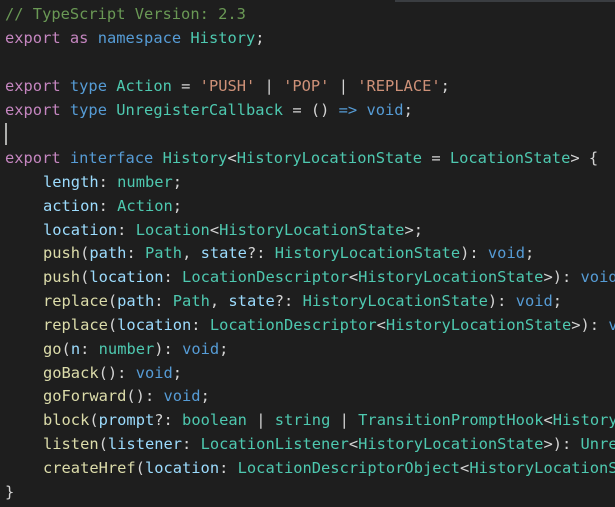 The width and height of the screenshot is (615, 507). I want to click on code-line-1: // TypeScript Version: 2.3, so click(125, 14).